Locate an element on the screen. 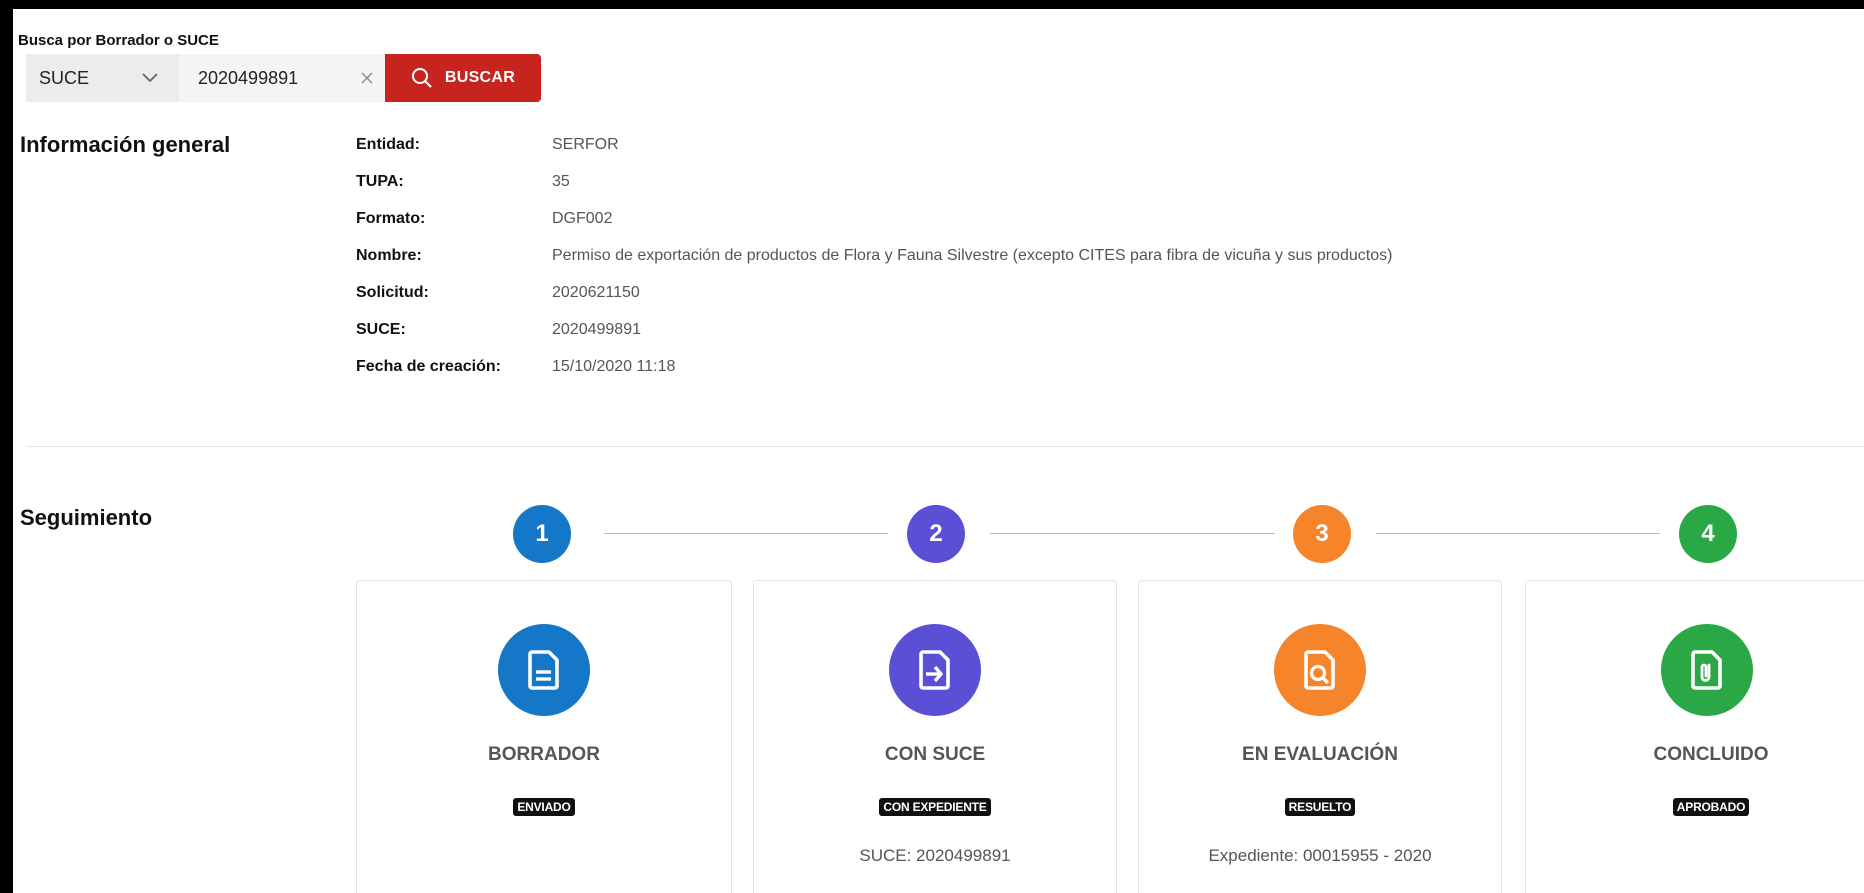 The height and width of the screenshot is (893, 1864). card-detail: Expediente: 00015955 - 2020 is located at coordinates (1320, 855).